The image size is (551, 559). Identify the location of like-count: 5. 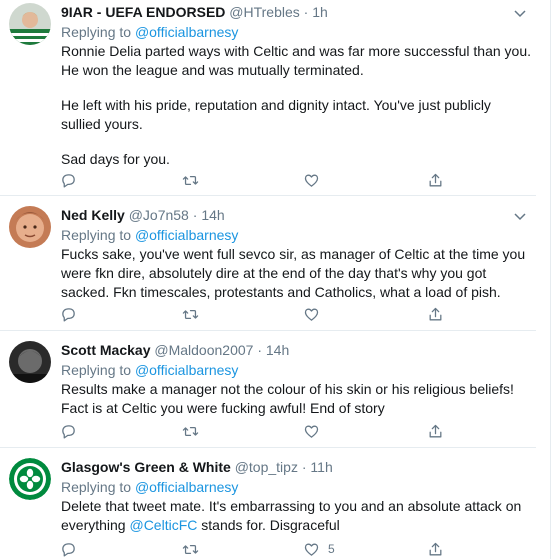
(331, 549).